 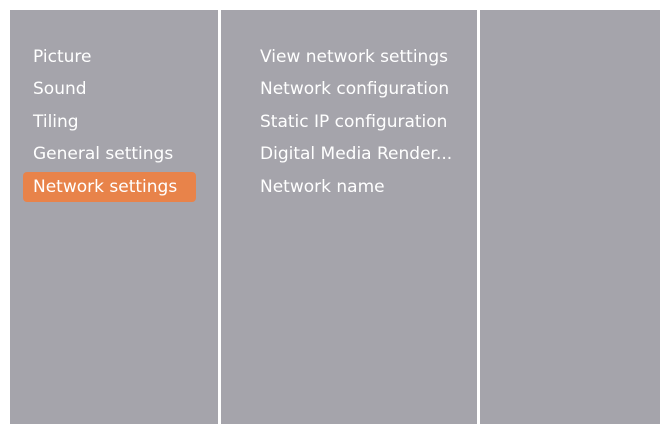 I want to click on main-menu-item-sound: Sound, so click(x=109, y=89).